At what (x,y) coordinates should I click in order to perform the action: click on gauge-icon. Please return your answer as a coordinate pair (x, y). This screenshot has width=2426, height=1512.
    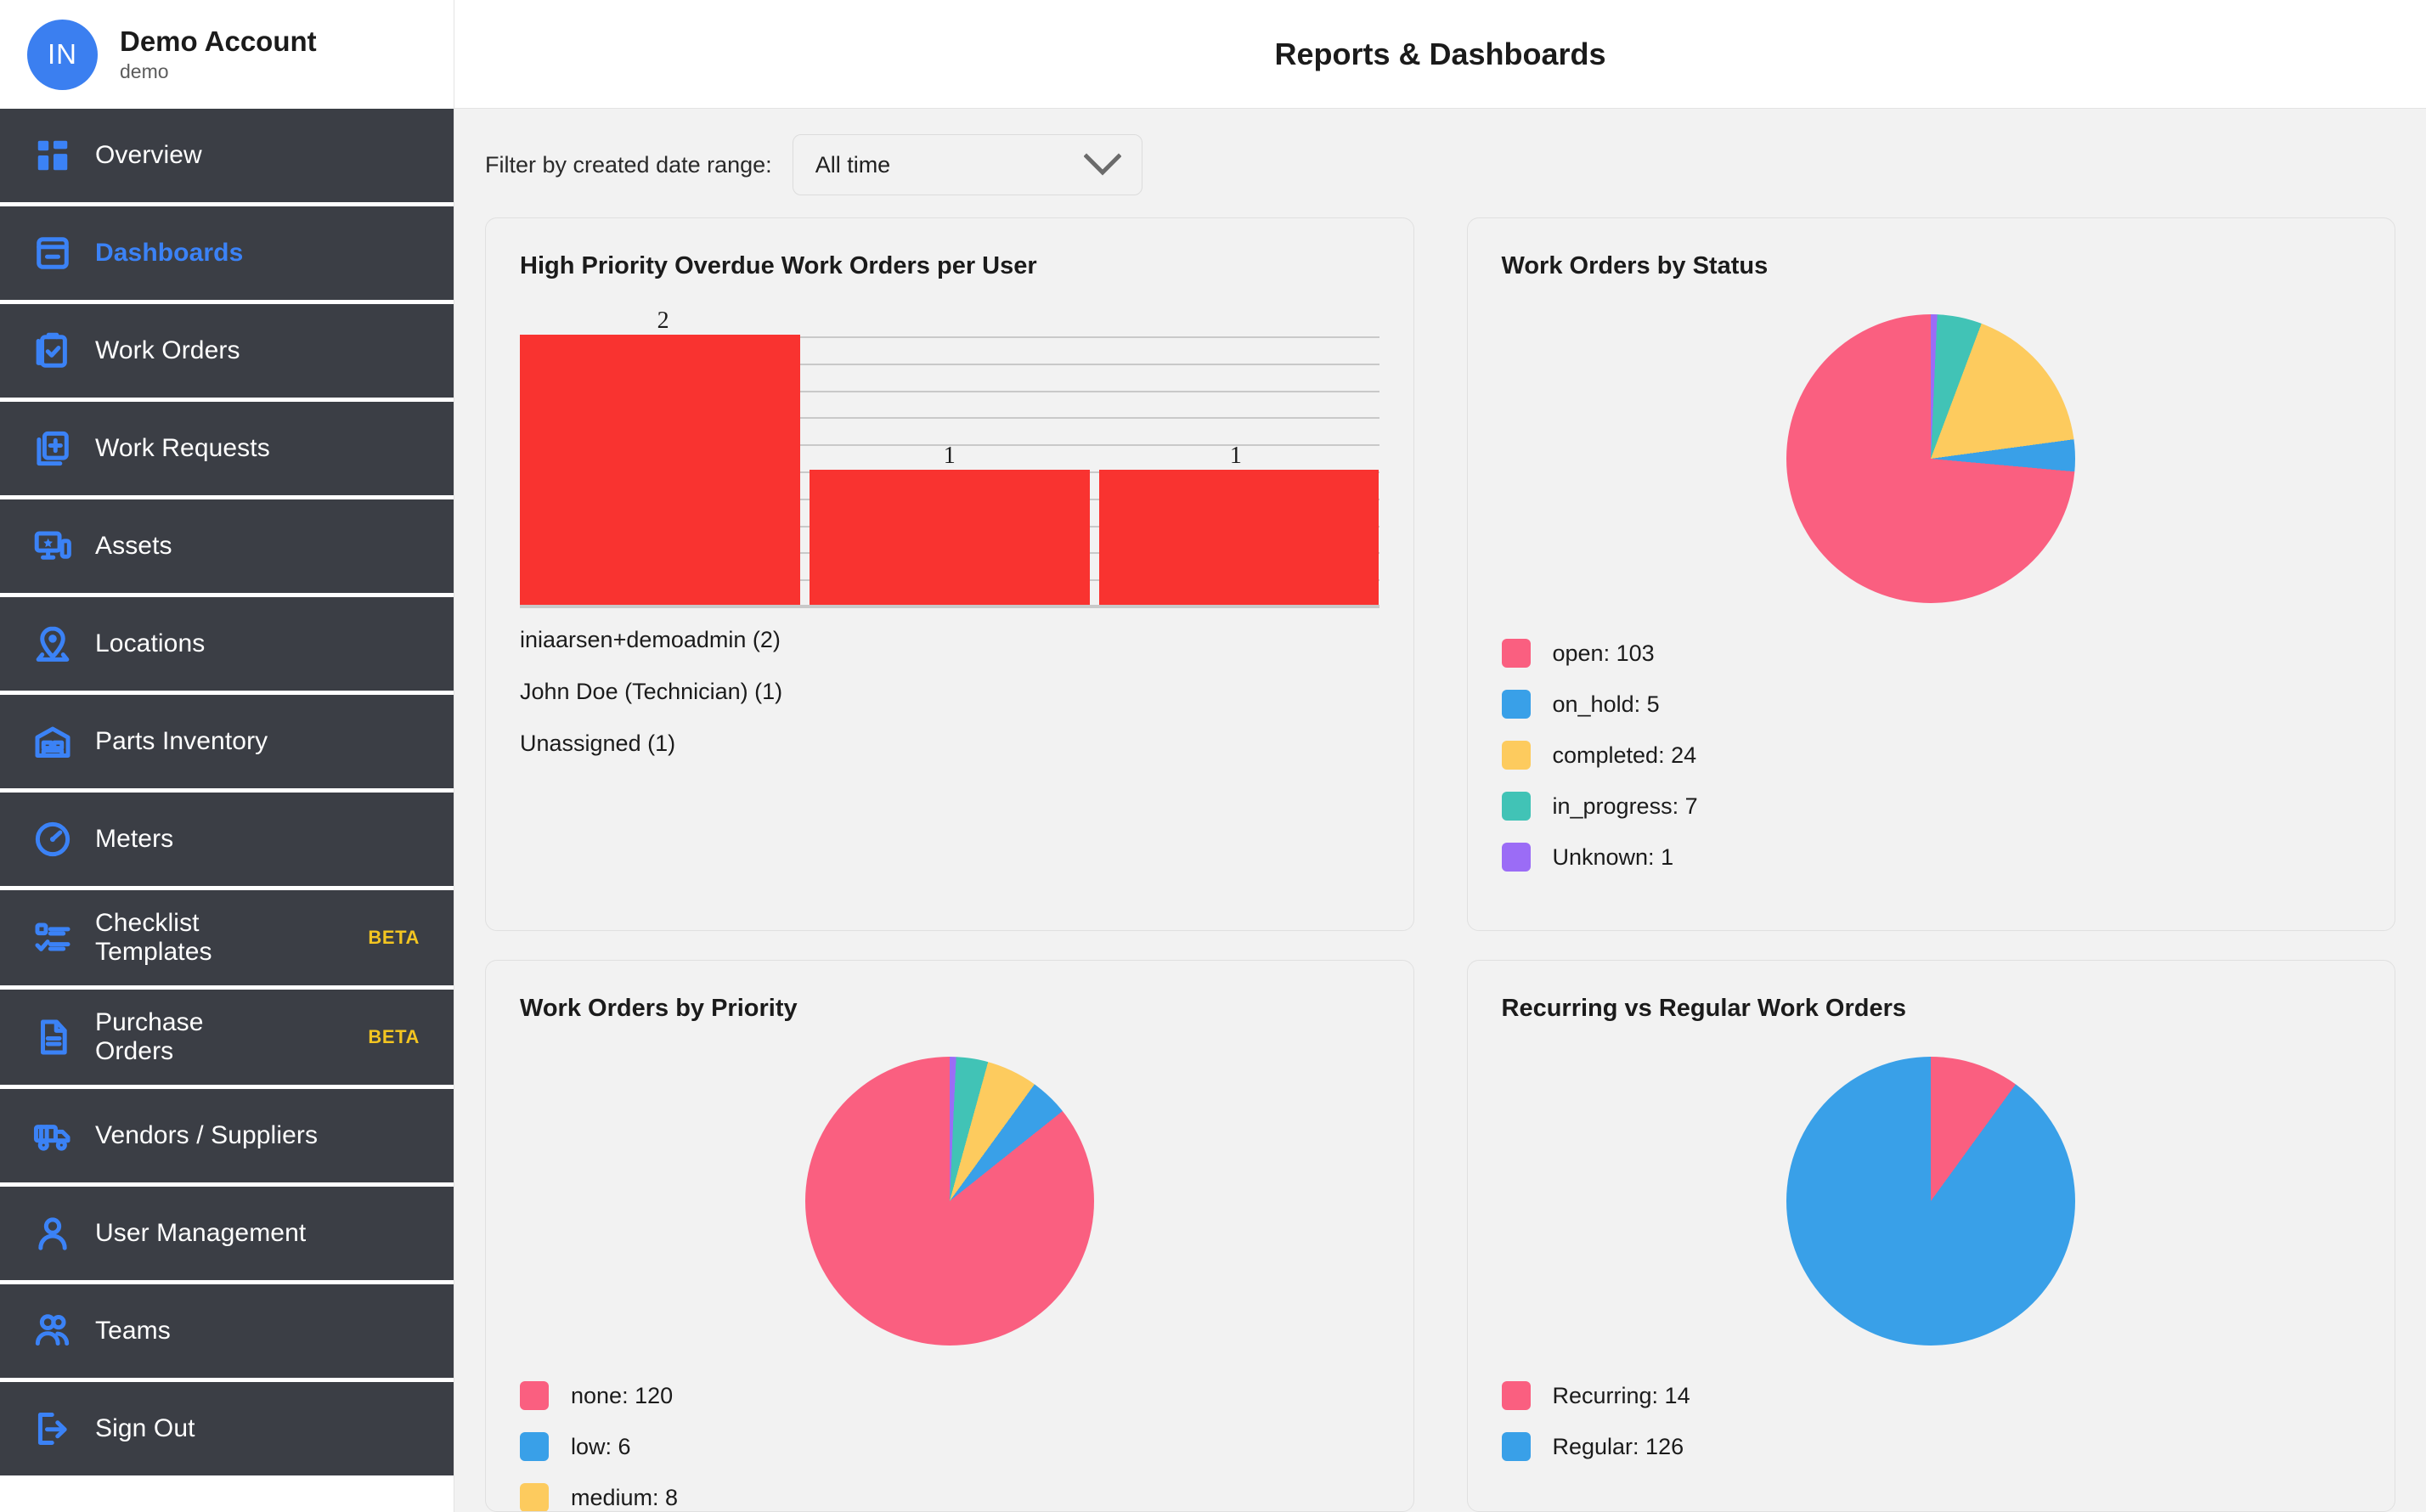
    Looking at the image, I should click on (52, 839).